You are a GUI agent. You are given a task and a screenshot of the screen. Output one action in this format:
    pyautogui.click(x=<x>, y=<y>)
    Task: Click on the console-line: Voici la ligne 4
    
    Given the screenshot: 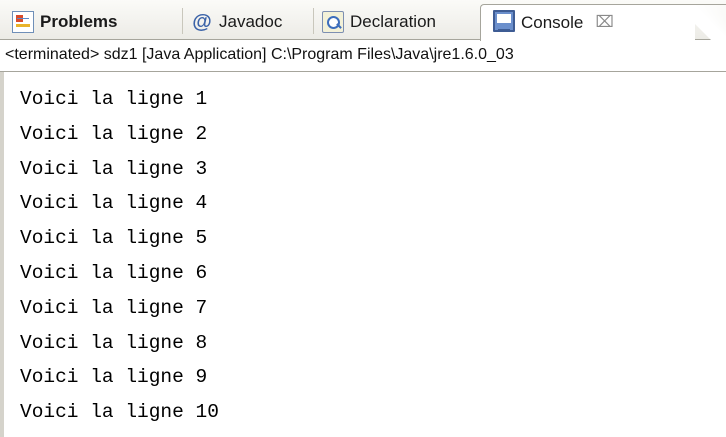 What is the action you would take?
    pyautogui.click(x=114, y=203)
    